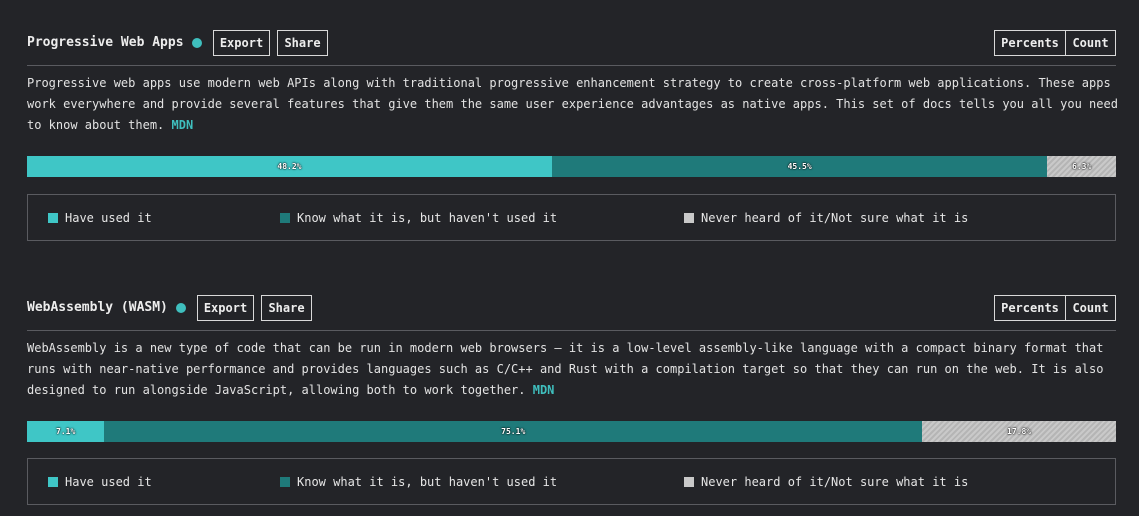 The width and height of the screenshot is (1139, 516). Describe the element at coordinates (799, 166) in the screenshot. I see `bar-segment-know: 45.5%` at that location.